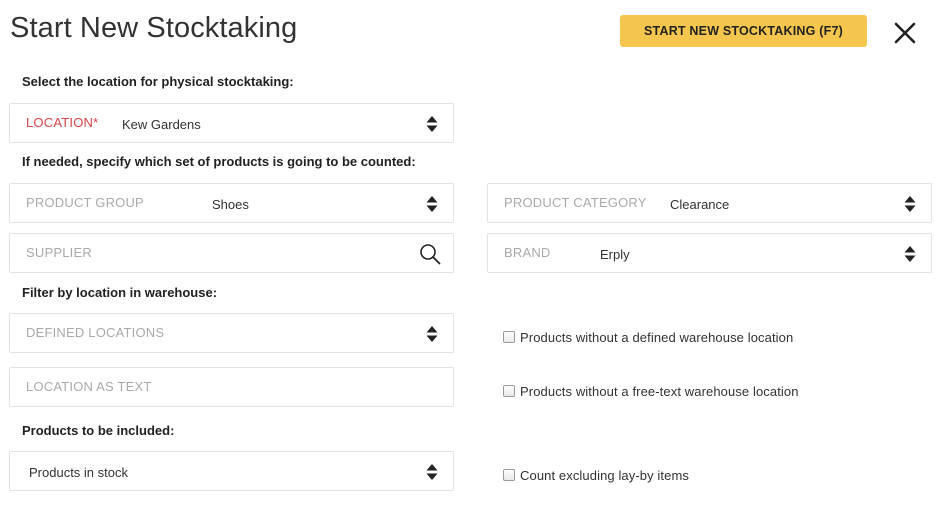 The width and height of the screenshot is (942, 511). I want to click on product-category-label: PRODUCT CATEGORY, so click(575, 202).